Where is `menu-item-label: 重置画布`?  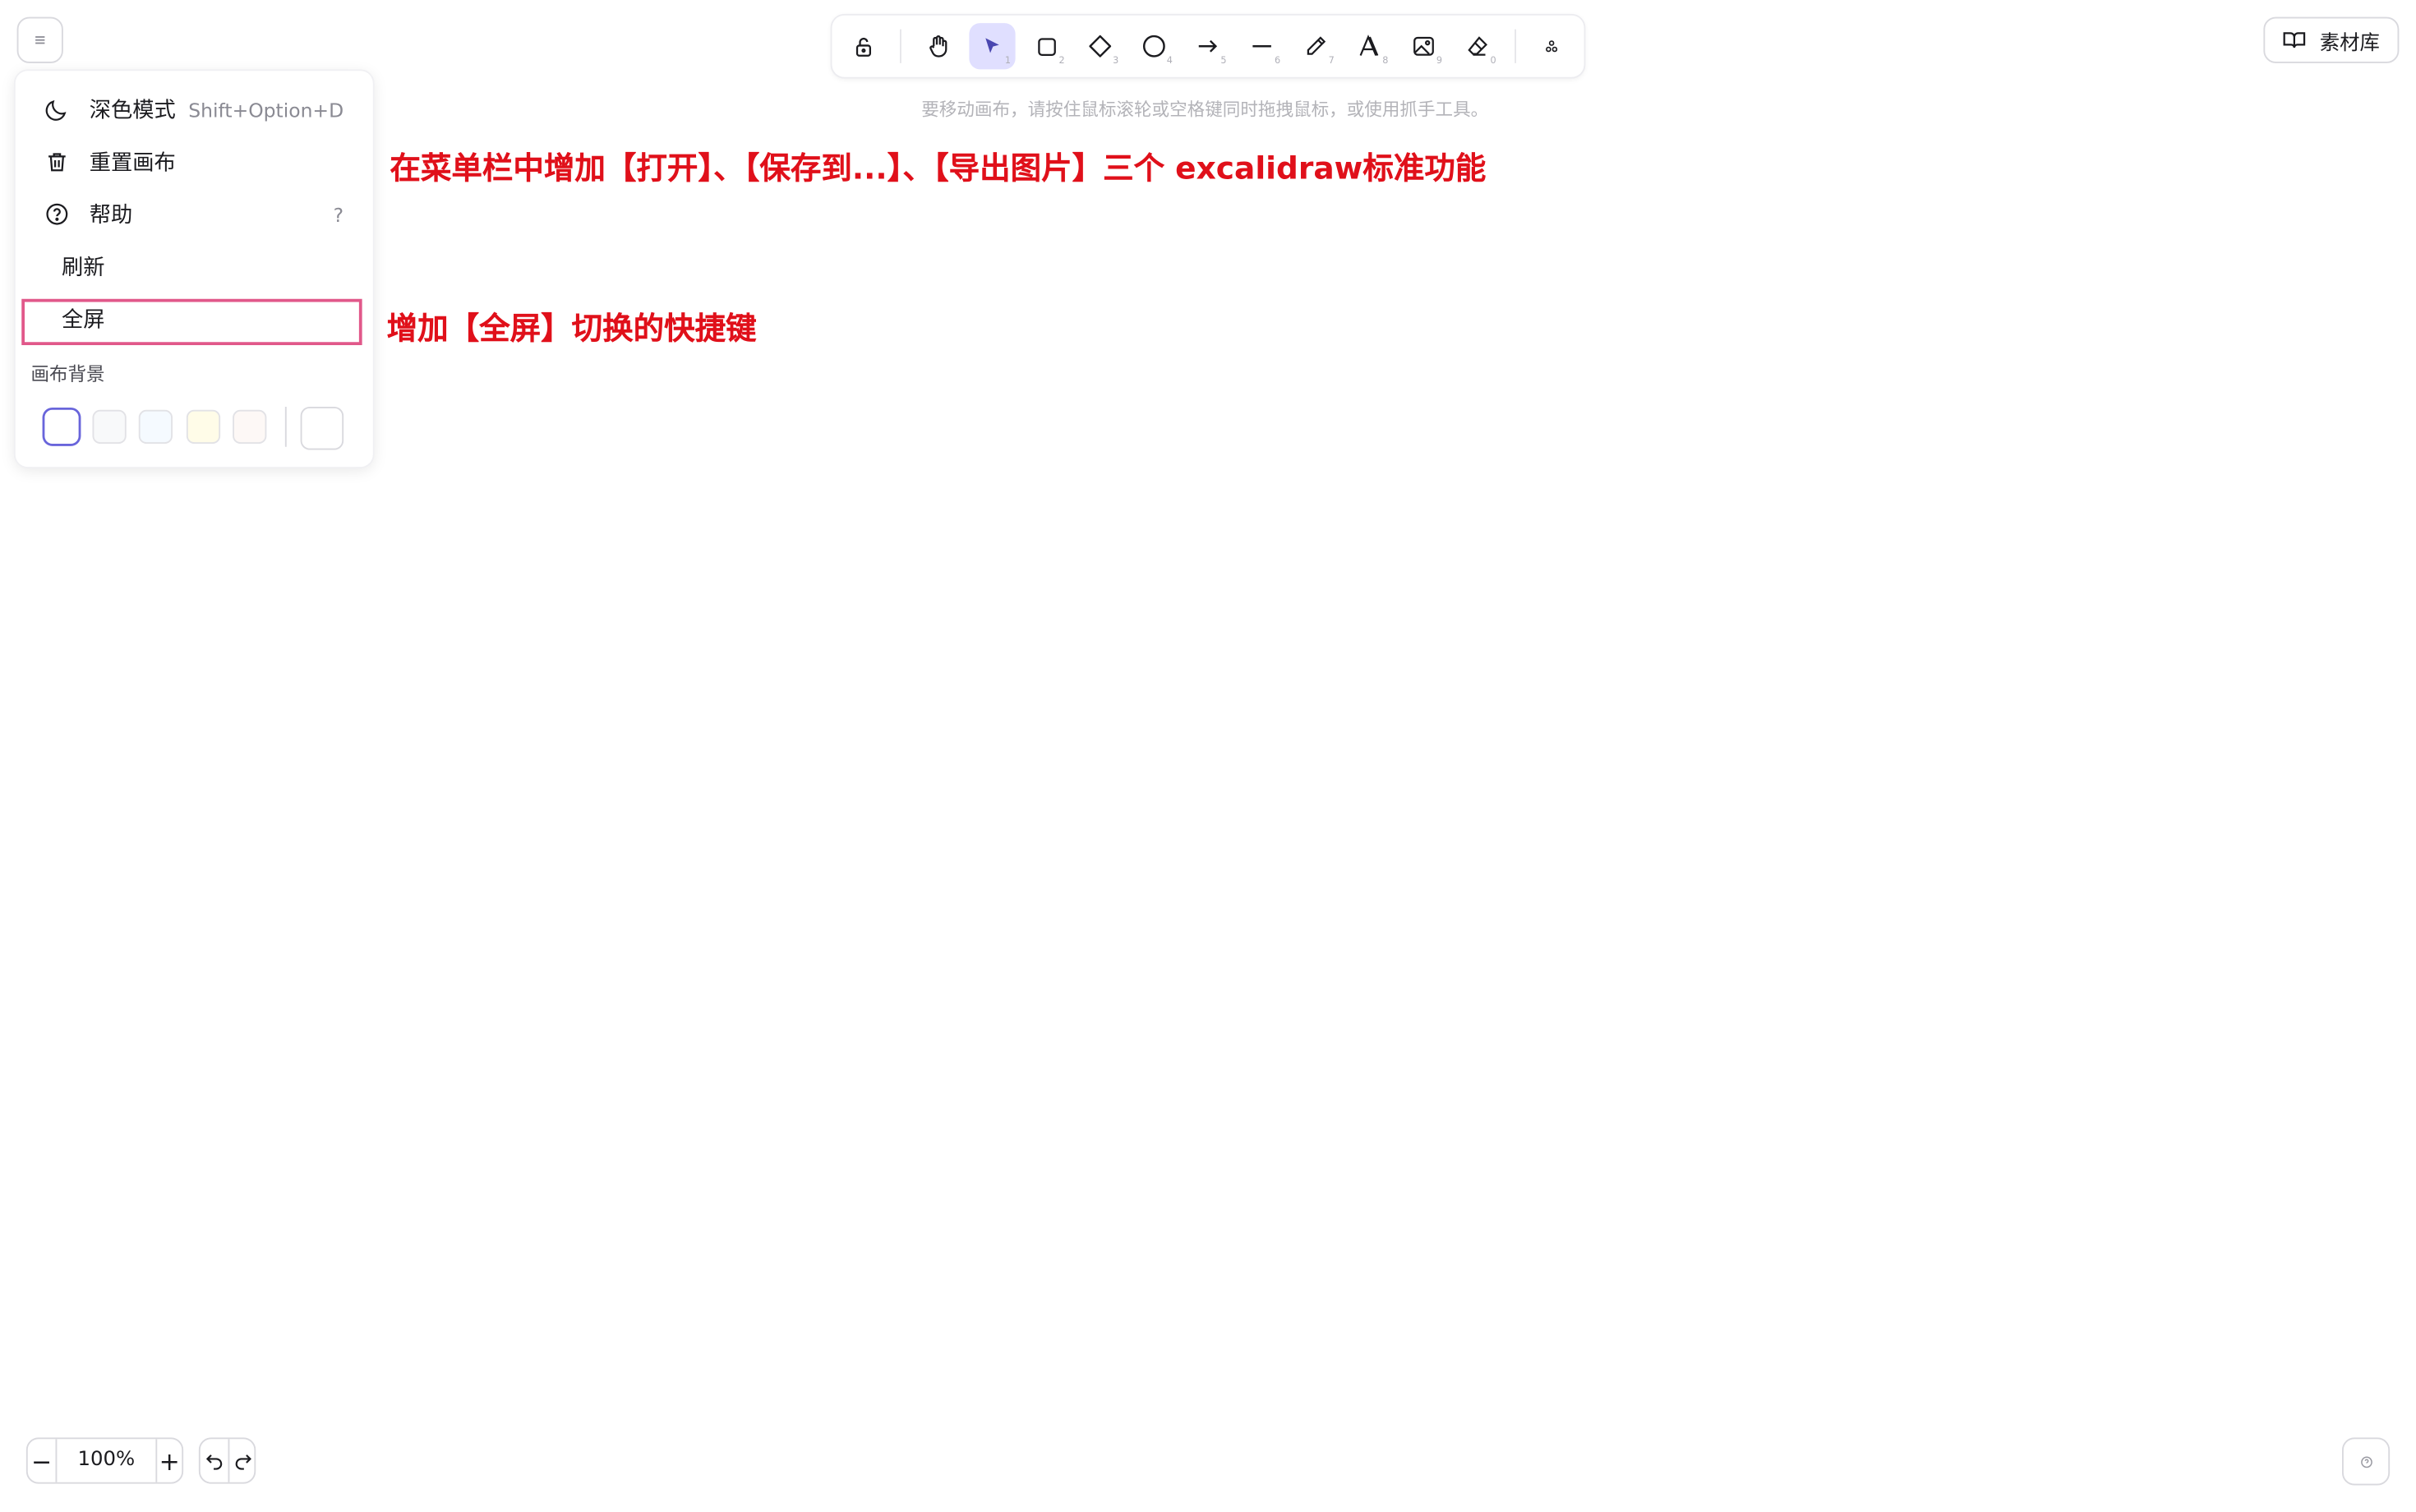
menu-item-label: 重置画布 is located at coordinates (132, 163).